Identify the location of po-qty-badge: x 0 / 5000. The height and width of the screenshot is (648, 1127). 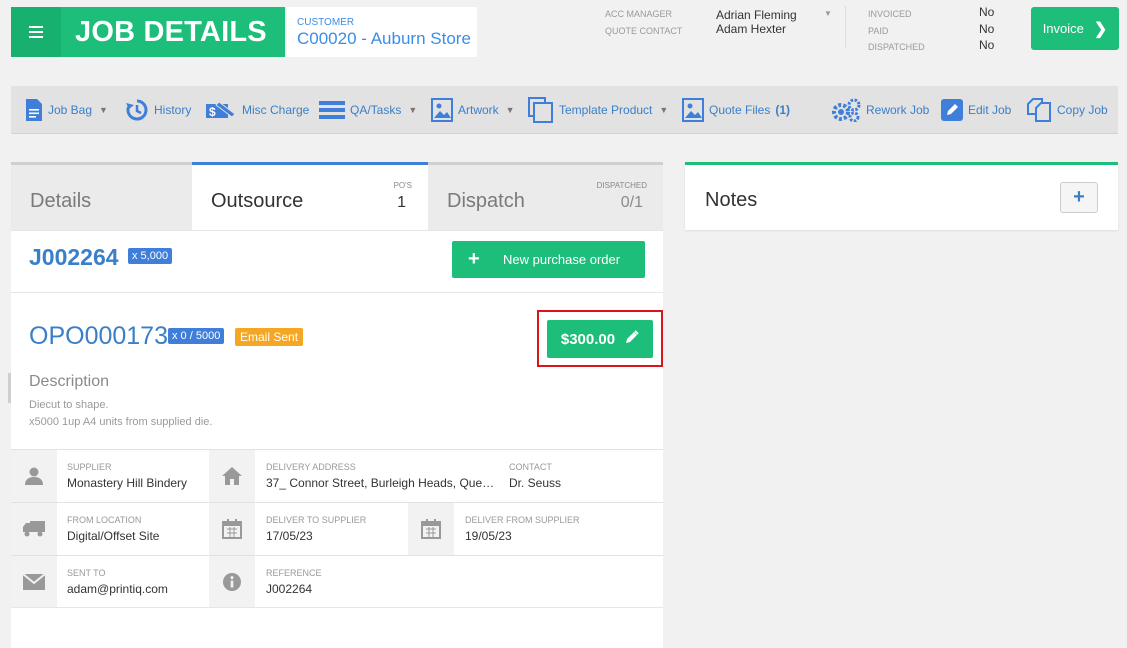
(196, 336).